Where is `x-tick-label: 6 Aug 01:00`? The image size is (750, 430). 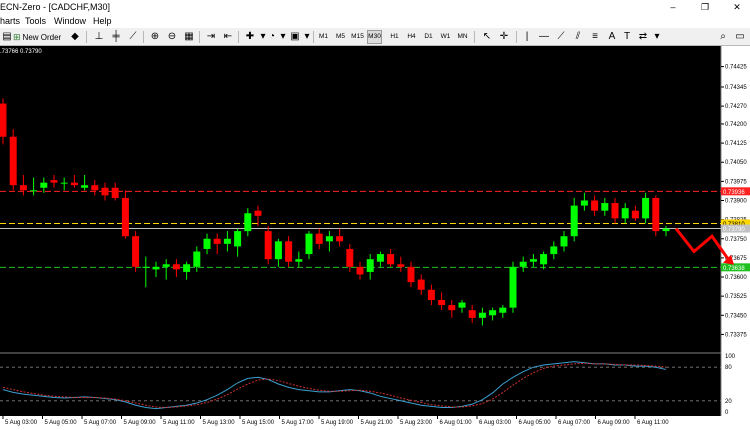
x-tick-label: 6 Aug 01:00 is located at coordinates (456, 423).